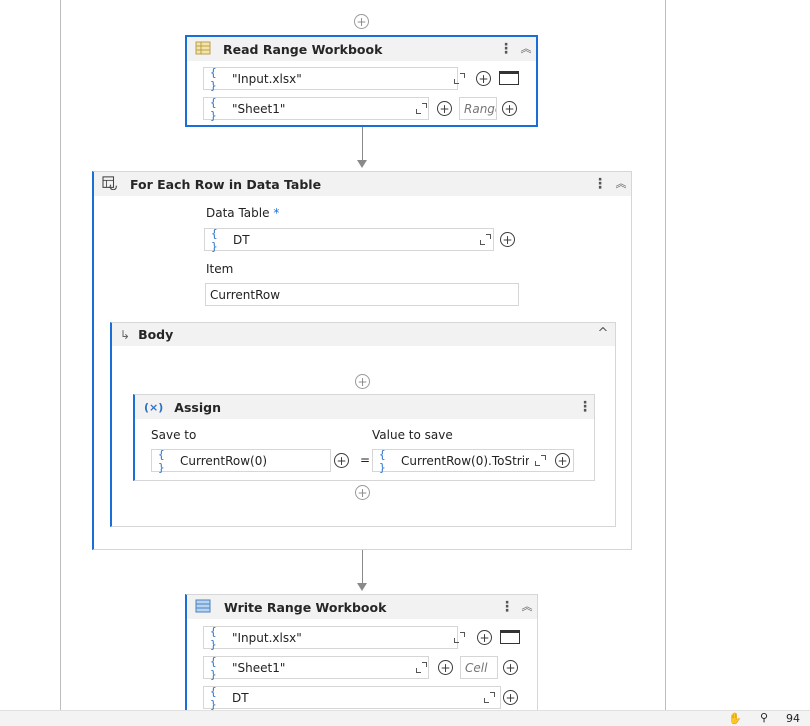 Image resolution: width=810 pixels, height=726 pixels. What do you see at coordinates (303, 49) in the screenshot?
I see `read-range-title: Read Range Workbook` at bounding box center [303, 49].